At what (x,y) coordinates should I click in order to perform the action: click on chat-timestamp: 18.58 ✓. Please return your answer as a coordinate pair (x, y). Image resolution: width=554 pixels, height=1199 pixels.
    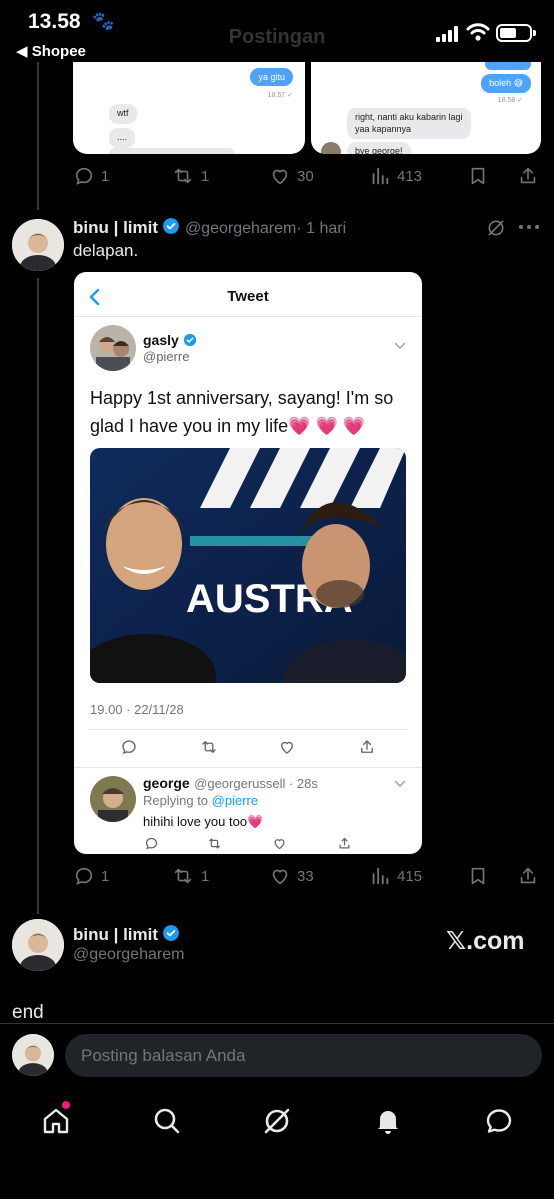
    Looking at the image, I should click on (510, 100).